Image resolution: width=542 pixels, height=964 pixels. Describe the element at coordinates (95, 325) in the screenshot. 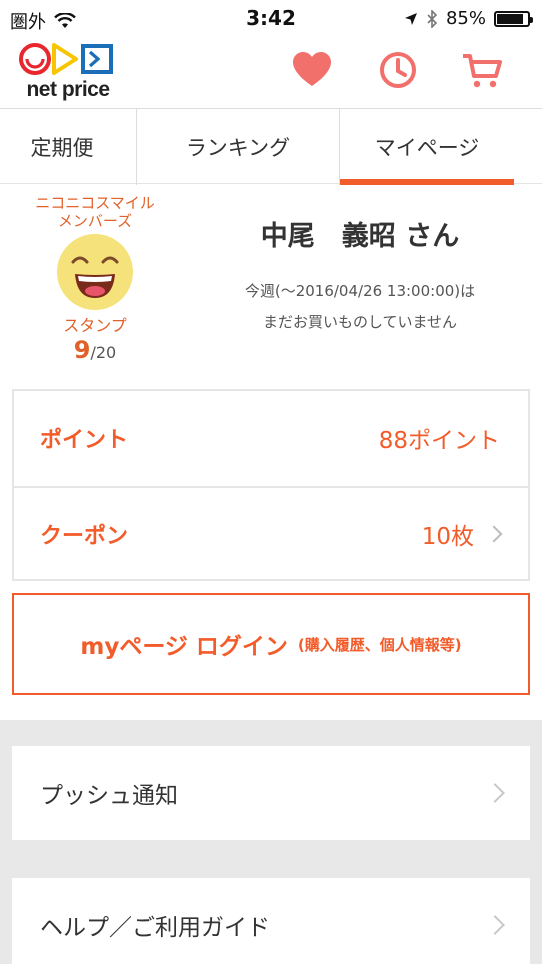

I see `stamp-label: スタンプ` at that location.